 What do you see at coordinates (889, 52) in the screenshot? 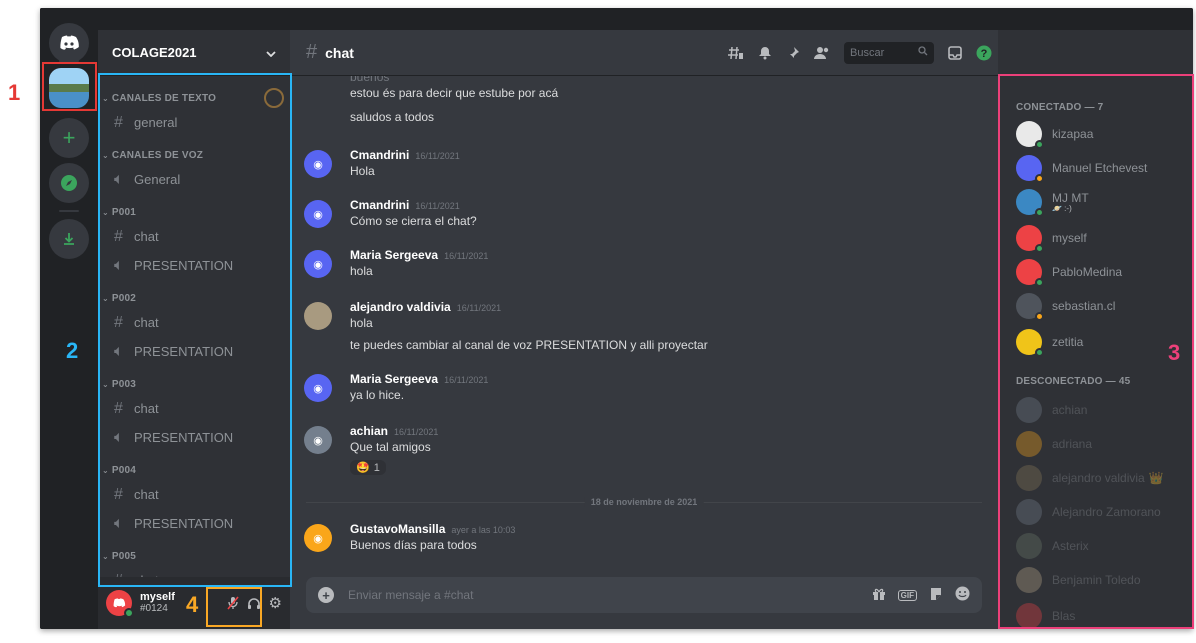
I see `search-input: Buscar` at bounding box center [889, 52].